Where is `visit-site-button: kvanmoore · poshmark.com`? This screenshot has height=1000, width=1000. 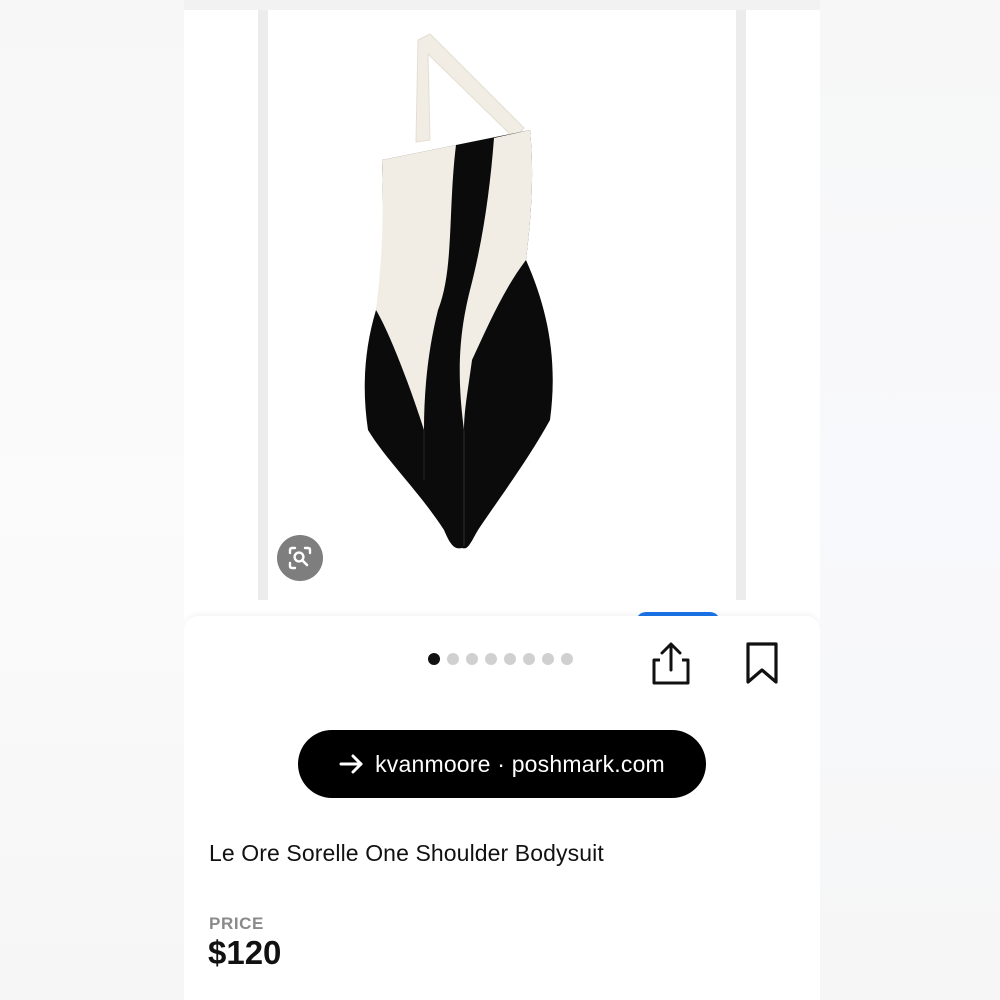 visit-site-button: kvanmoore · poshmark.com is located at coordinates (502, 764).